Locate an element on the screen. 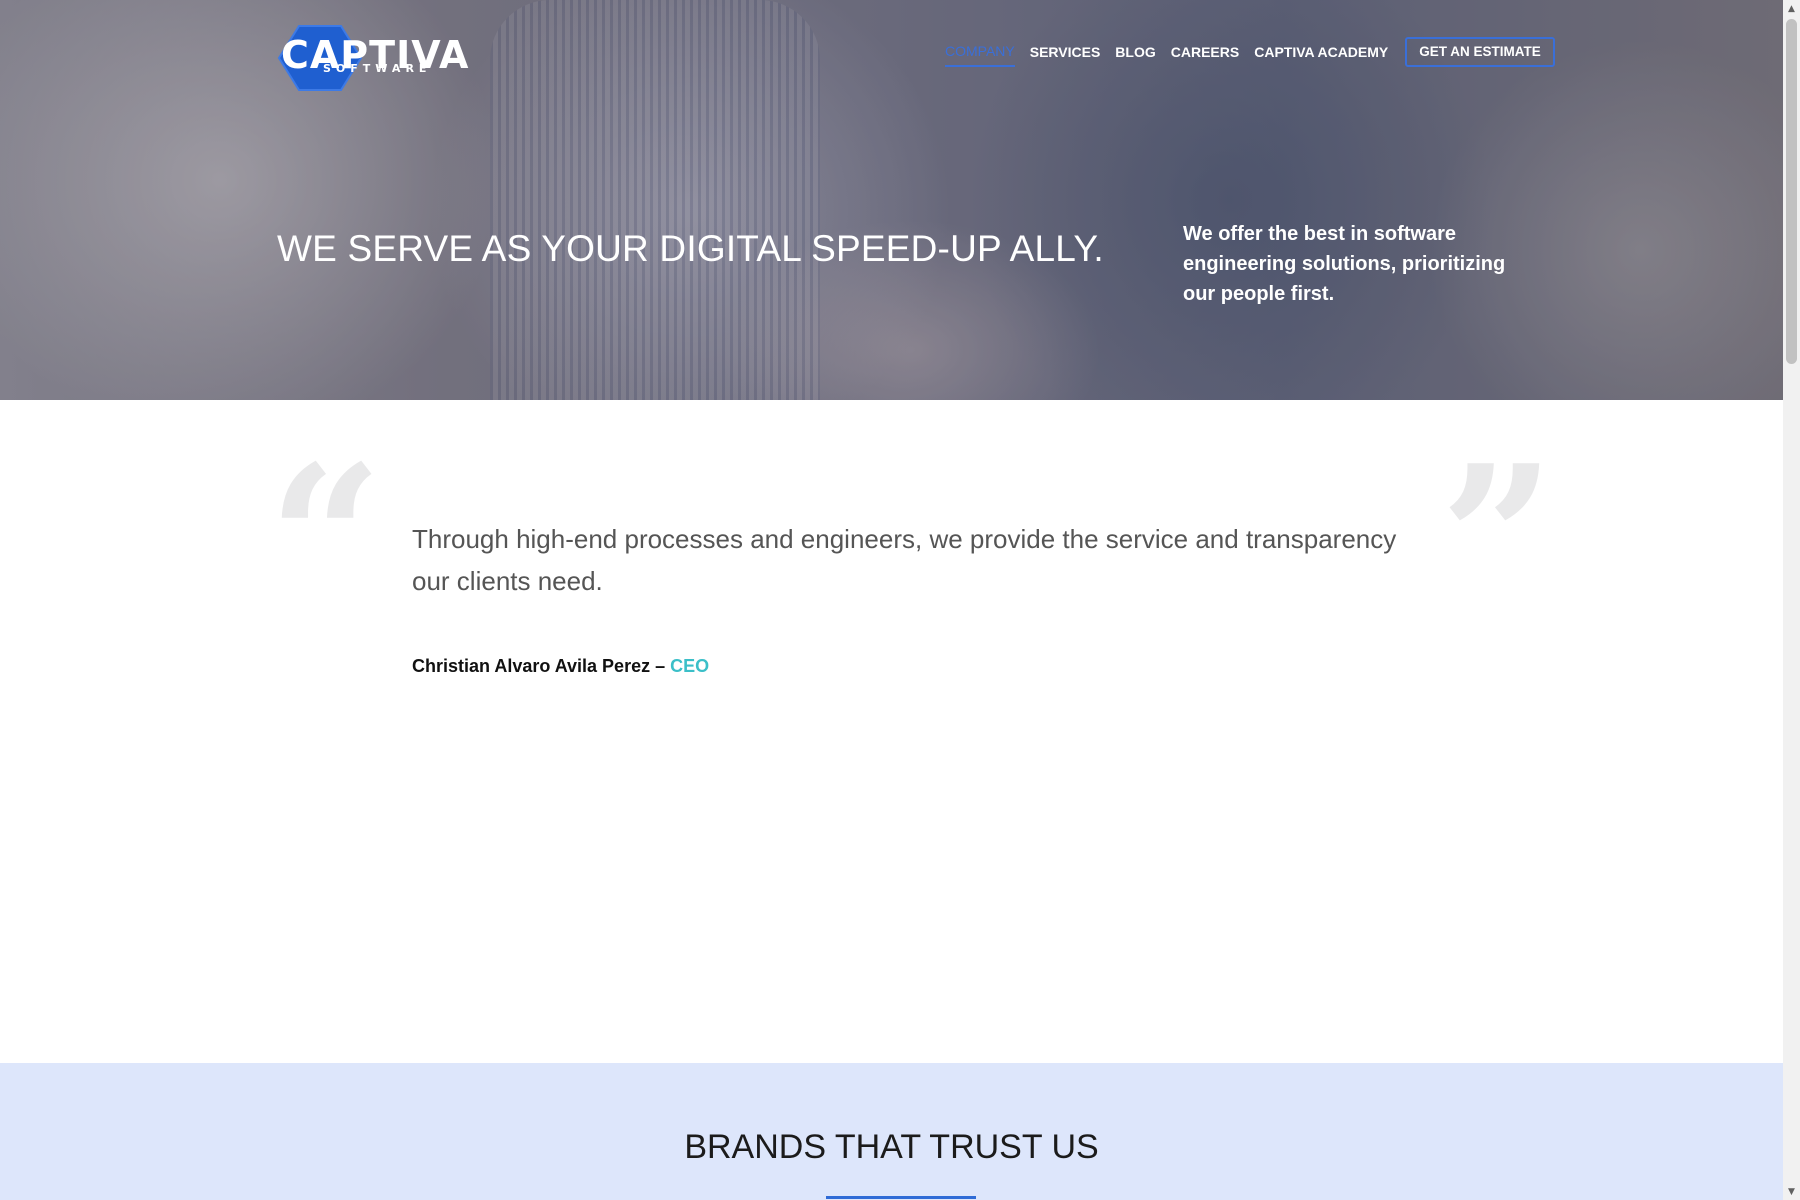  get-estimate-button: GET AN ESTIMATE is located at coordinates (1480, 52).